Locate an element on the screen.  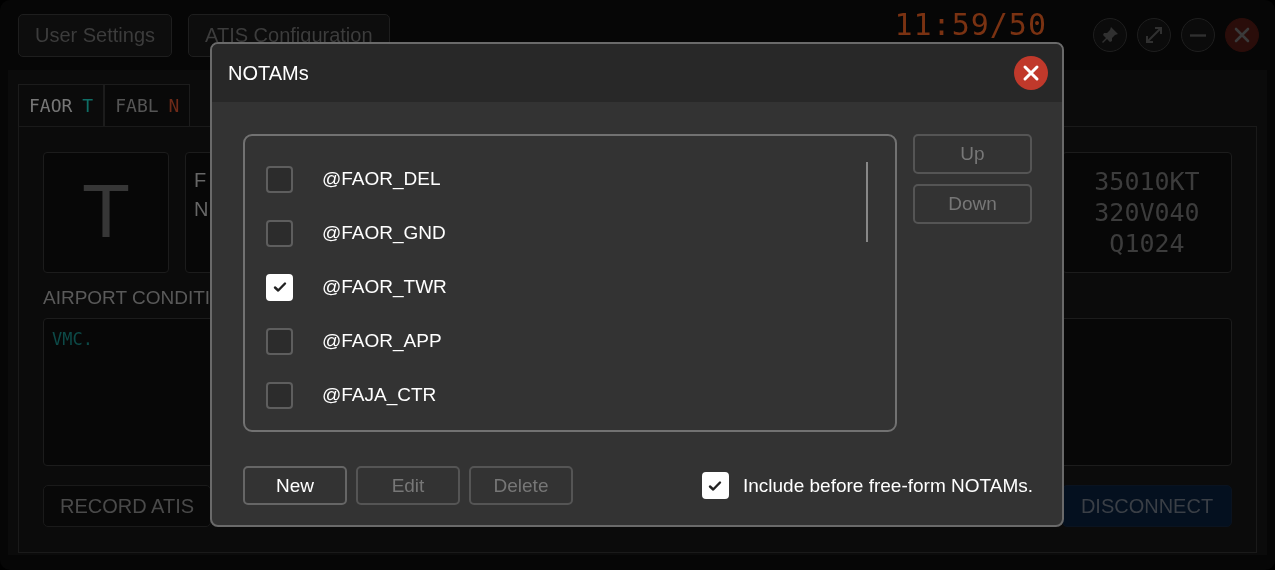
info-text: N is located at coordinates (201, 209).